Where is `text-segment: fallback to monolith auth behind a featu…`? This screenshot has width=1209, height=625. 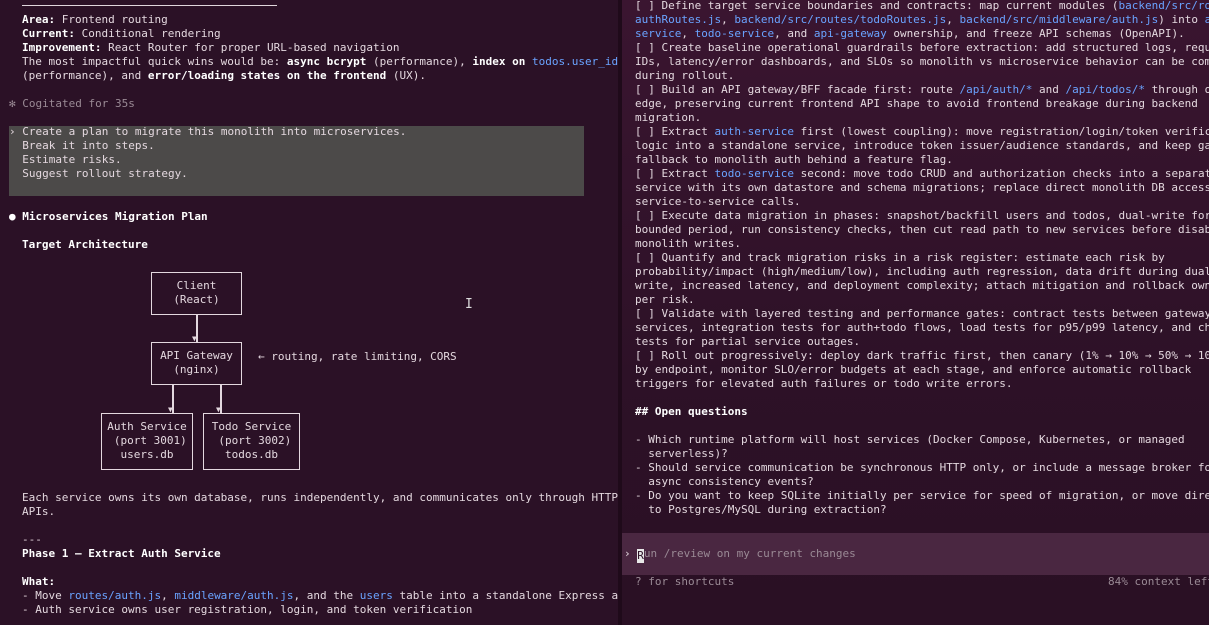 text-segment: fallback to monolith auth behind a featu… is located at coordinates (794, 159).